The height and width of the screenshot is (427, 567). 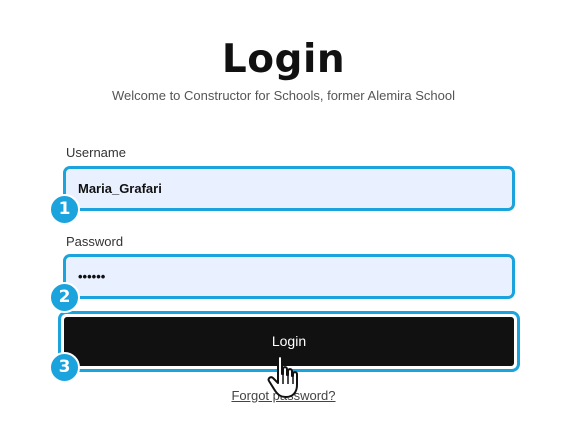 What do you see at coordinates (64, 209) in the screenshot?
I see `step-badge-1: 1` at bounding box center [64, 209].